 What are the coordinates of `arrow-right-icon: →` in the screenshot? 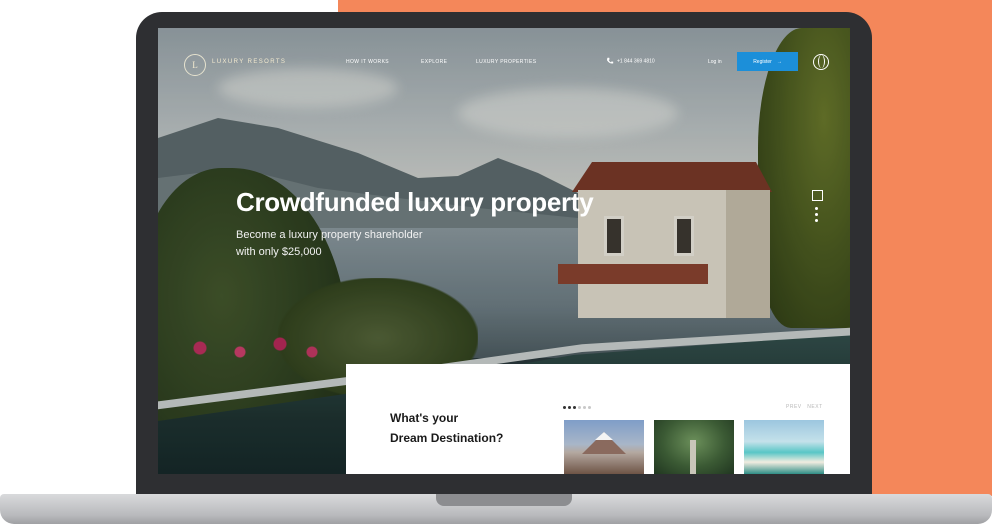 It's located at (779, 61).